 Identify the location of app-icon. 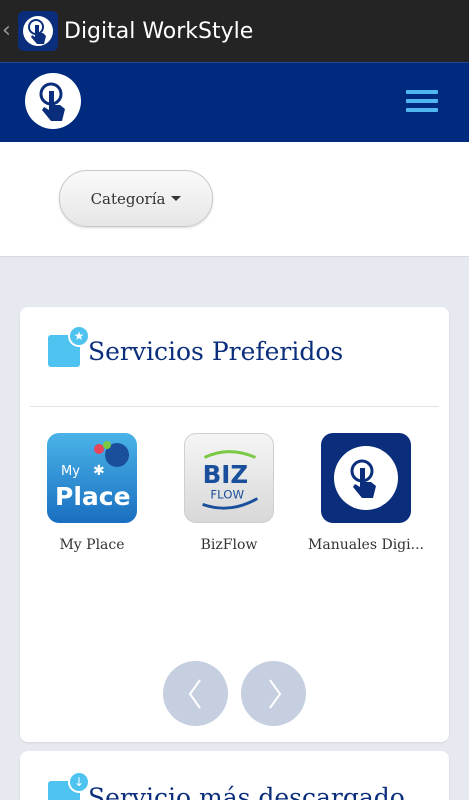
(38, 31).